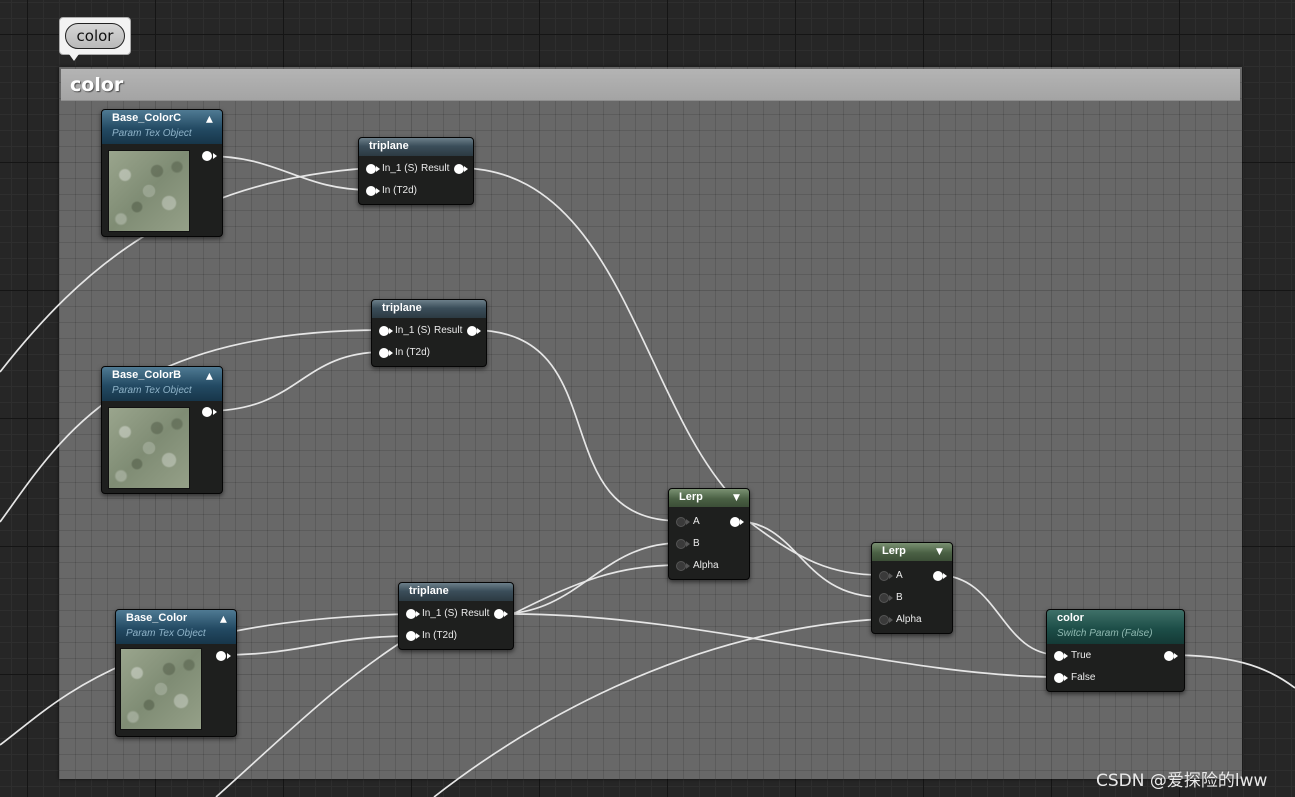 Image resolution: width=1295 pixels, height=797 pixels. Describe the element at coordinates (706, 565) in the screenshot. I see `pin-label: Alpha` at that location.